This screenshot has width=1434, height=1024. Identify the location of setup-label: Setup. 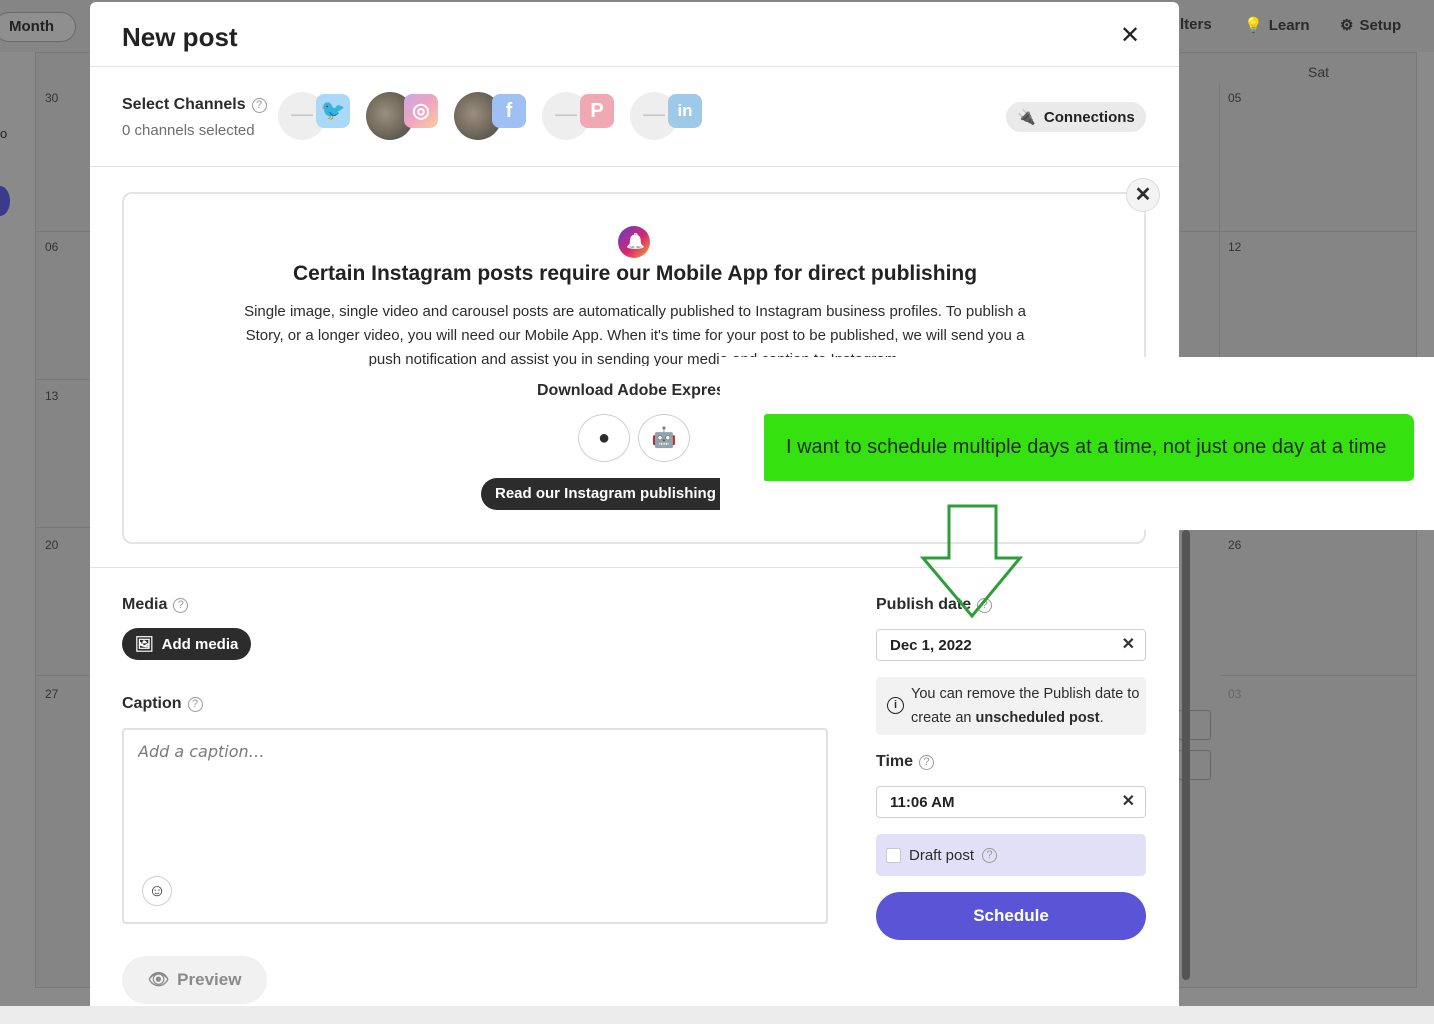
(1380, 25).